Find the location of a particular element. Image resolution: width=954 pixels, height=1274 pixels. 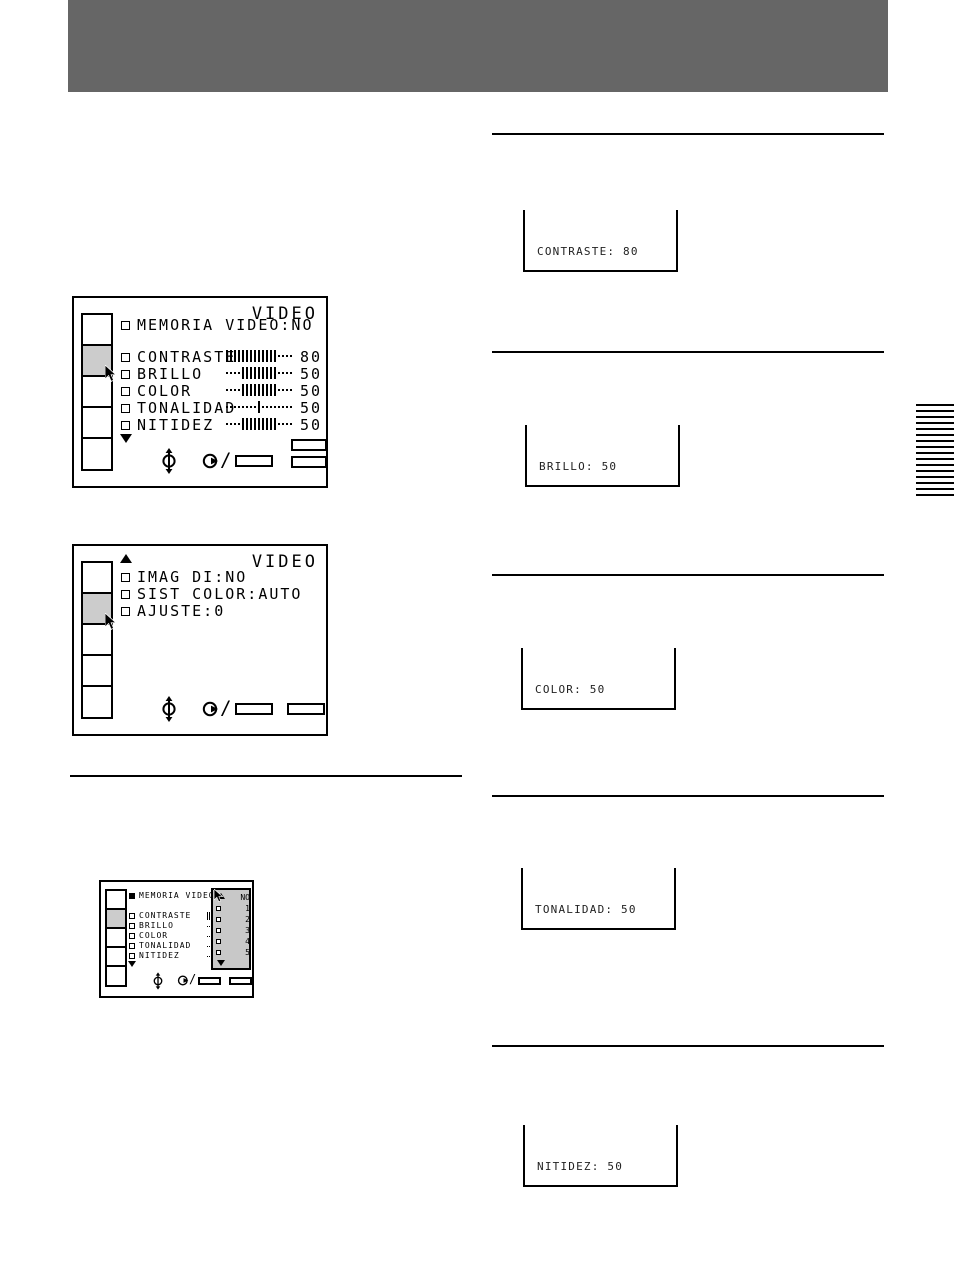

callout-contraste: CONTRASTE: 80 is located at coordinates (600, 241).